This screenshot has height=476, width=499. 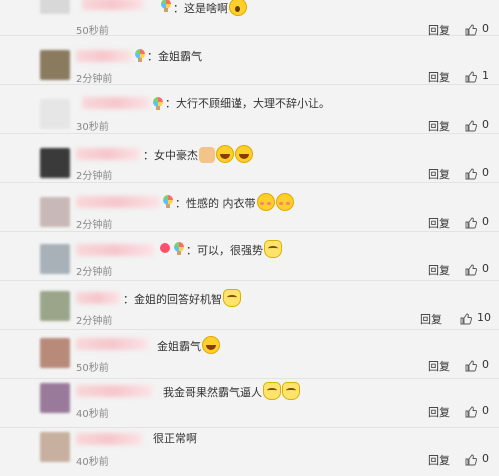 I want to click on comment-content: ：女中豪杰, so click(x=198, y=154).